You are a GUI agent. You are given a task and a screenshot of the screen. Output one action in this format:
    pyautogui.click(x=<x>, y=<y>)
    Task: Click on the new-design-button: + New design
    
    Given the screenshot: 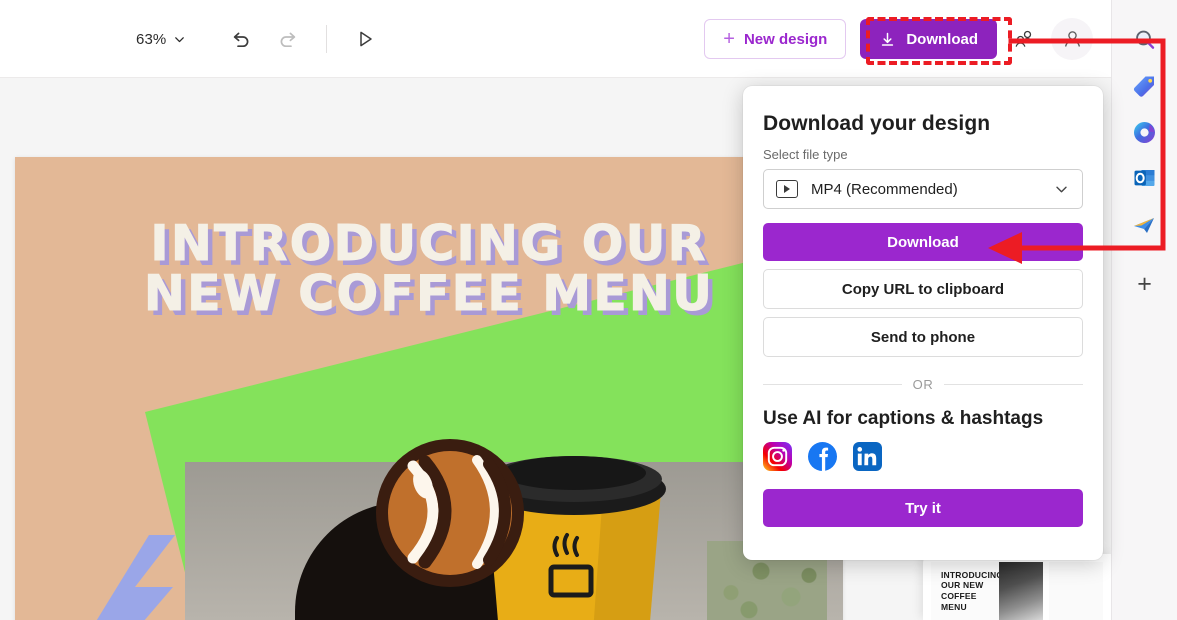 What is the action you would take?
    pyautogui.click(x=775, y=39)
    